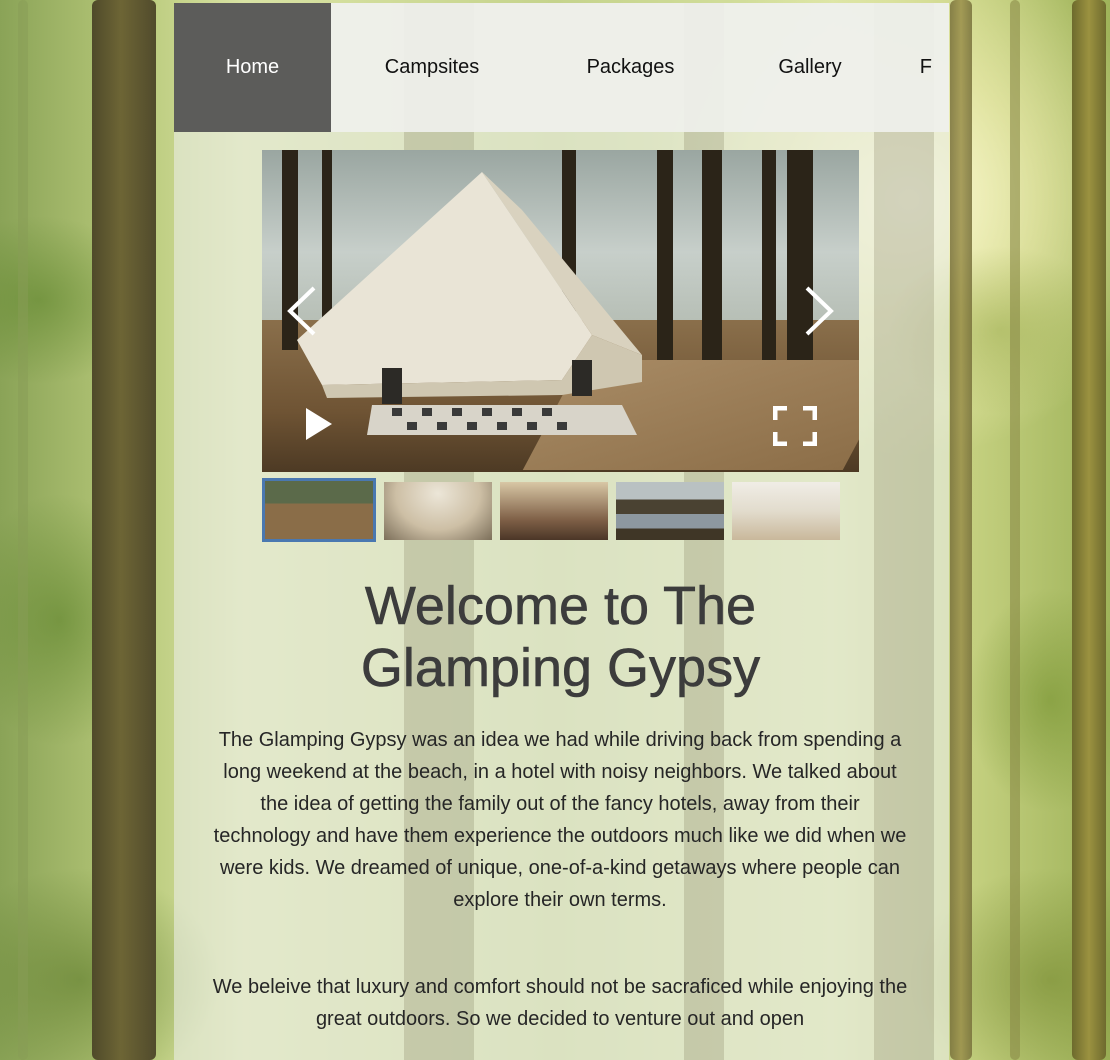  What do you see at coordinates (469, 303) in the screenshot?
I see `tent-illustration` at bounding box center [469, 303].